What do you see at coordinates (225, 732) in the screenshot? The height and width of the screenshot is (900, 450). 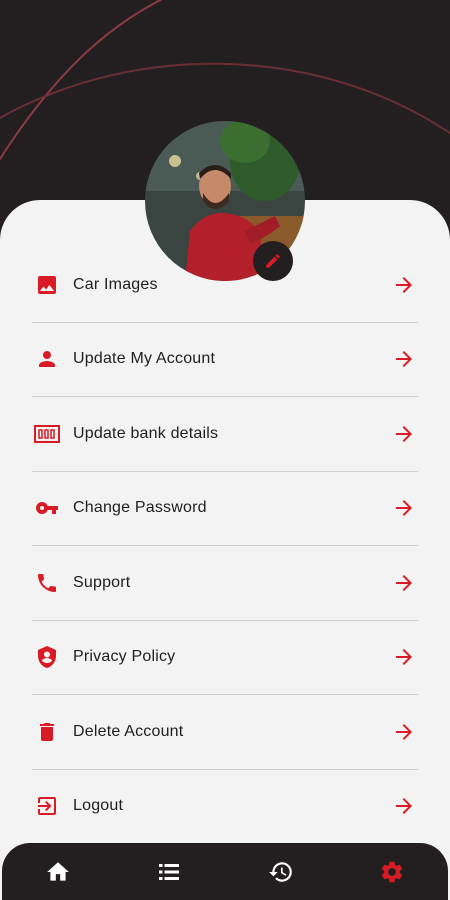 I see `menu-item-delete-account: Delete Account` at bounding box center [225, 732].